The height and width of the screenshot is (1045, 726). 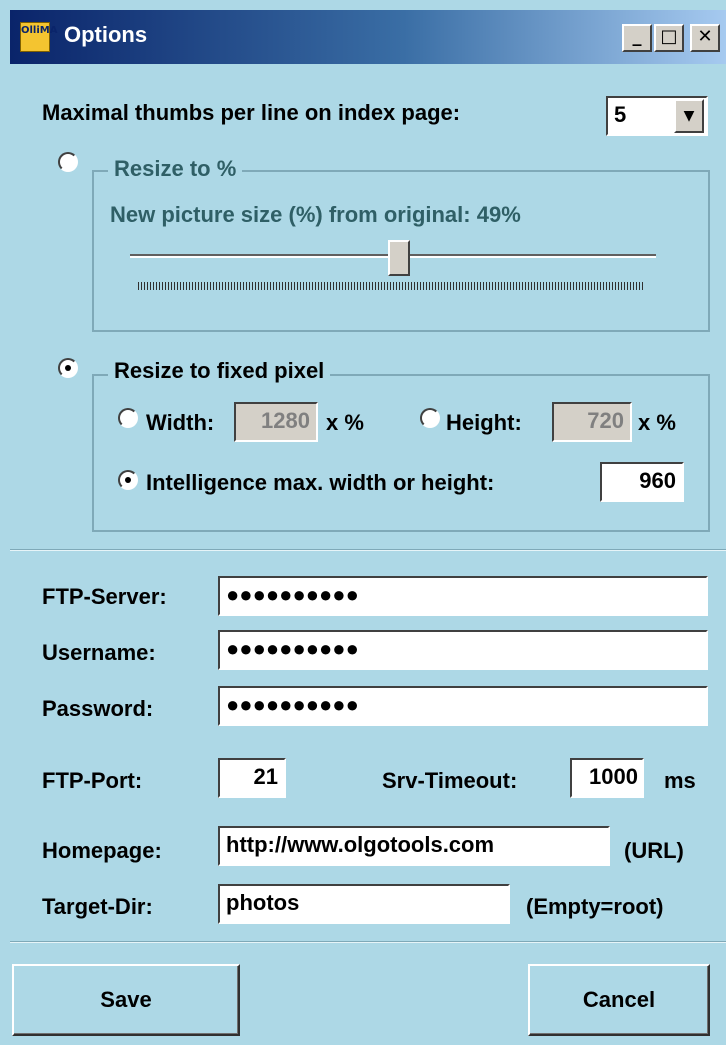 What do you see at coordinates (320, 482) in the screenshot?
I see `intelligence-label: Intelligence max. width or height:` at bounding box center [320, 482].